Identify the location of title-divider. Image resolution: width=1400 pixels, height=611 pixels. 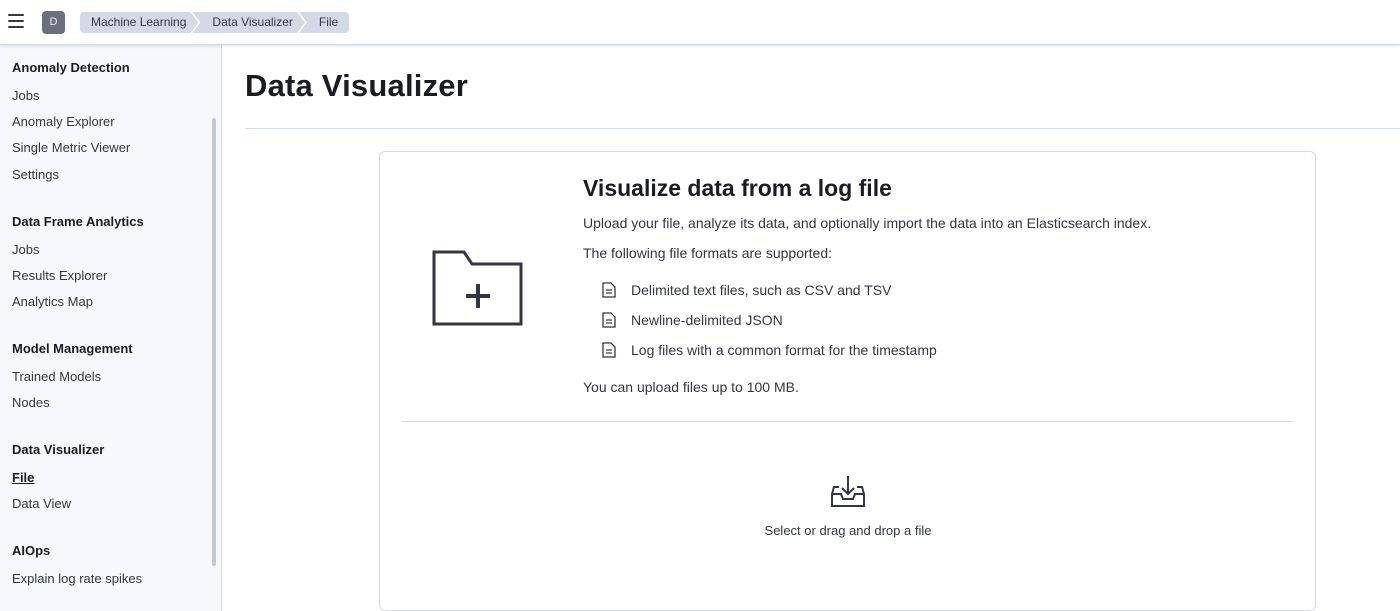
(822, 128).